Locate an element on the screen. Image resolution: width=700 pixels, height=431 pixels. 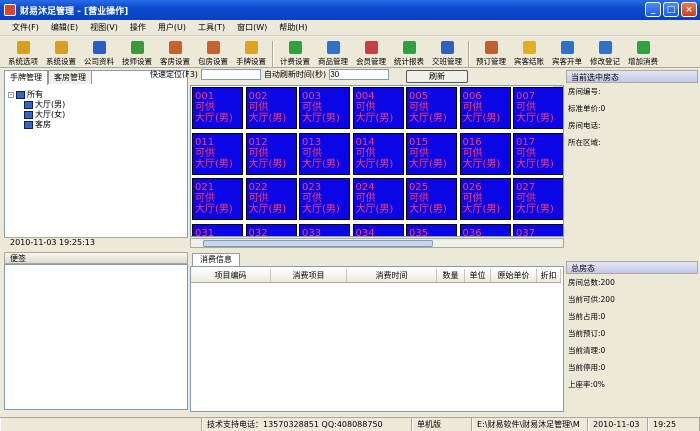
room-card: 012 可供 大厅(男) is located at coordinates (271, 153).